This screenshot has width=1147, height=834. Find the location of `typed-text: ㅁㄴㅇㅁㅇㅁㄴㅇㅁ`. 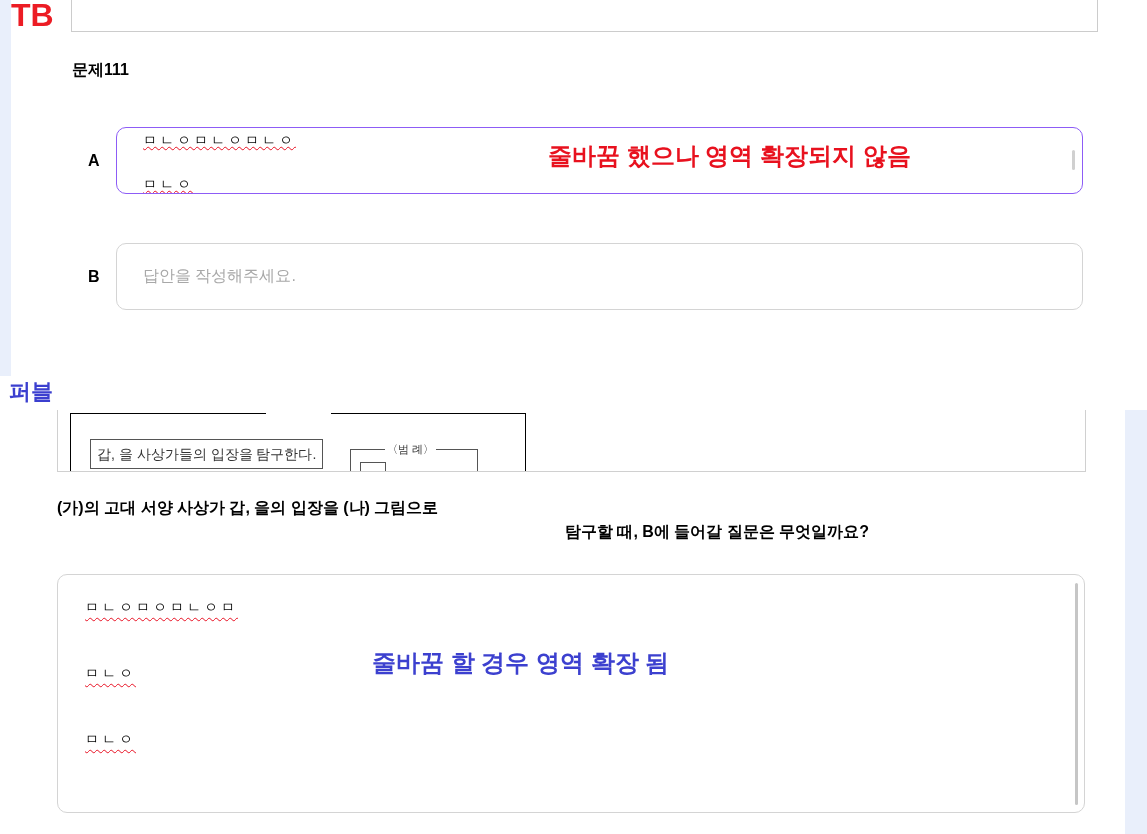

typed-text: ㅁㄴㅇㅁㅇㅁㄴㅇㅁ is located at coordinates (161, 607).